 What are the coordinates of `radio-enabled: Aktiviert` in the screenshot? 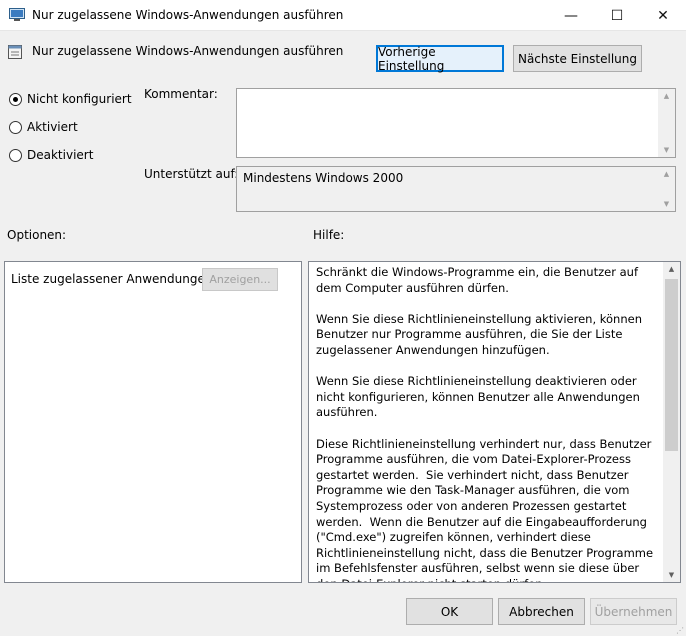 It's located at (43, 127).